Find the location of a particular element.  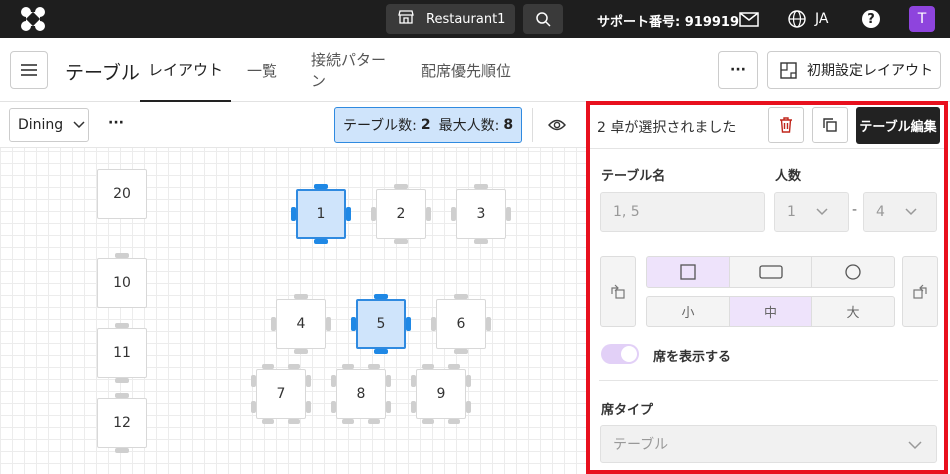

table-number: 5 is located at coordinates (381, 324).